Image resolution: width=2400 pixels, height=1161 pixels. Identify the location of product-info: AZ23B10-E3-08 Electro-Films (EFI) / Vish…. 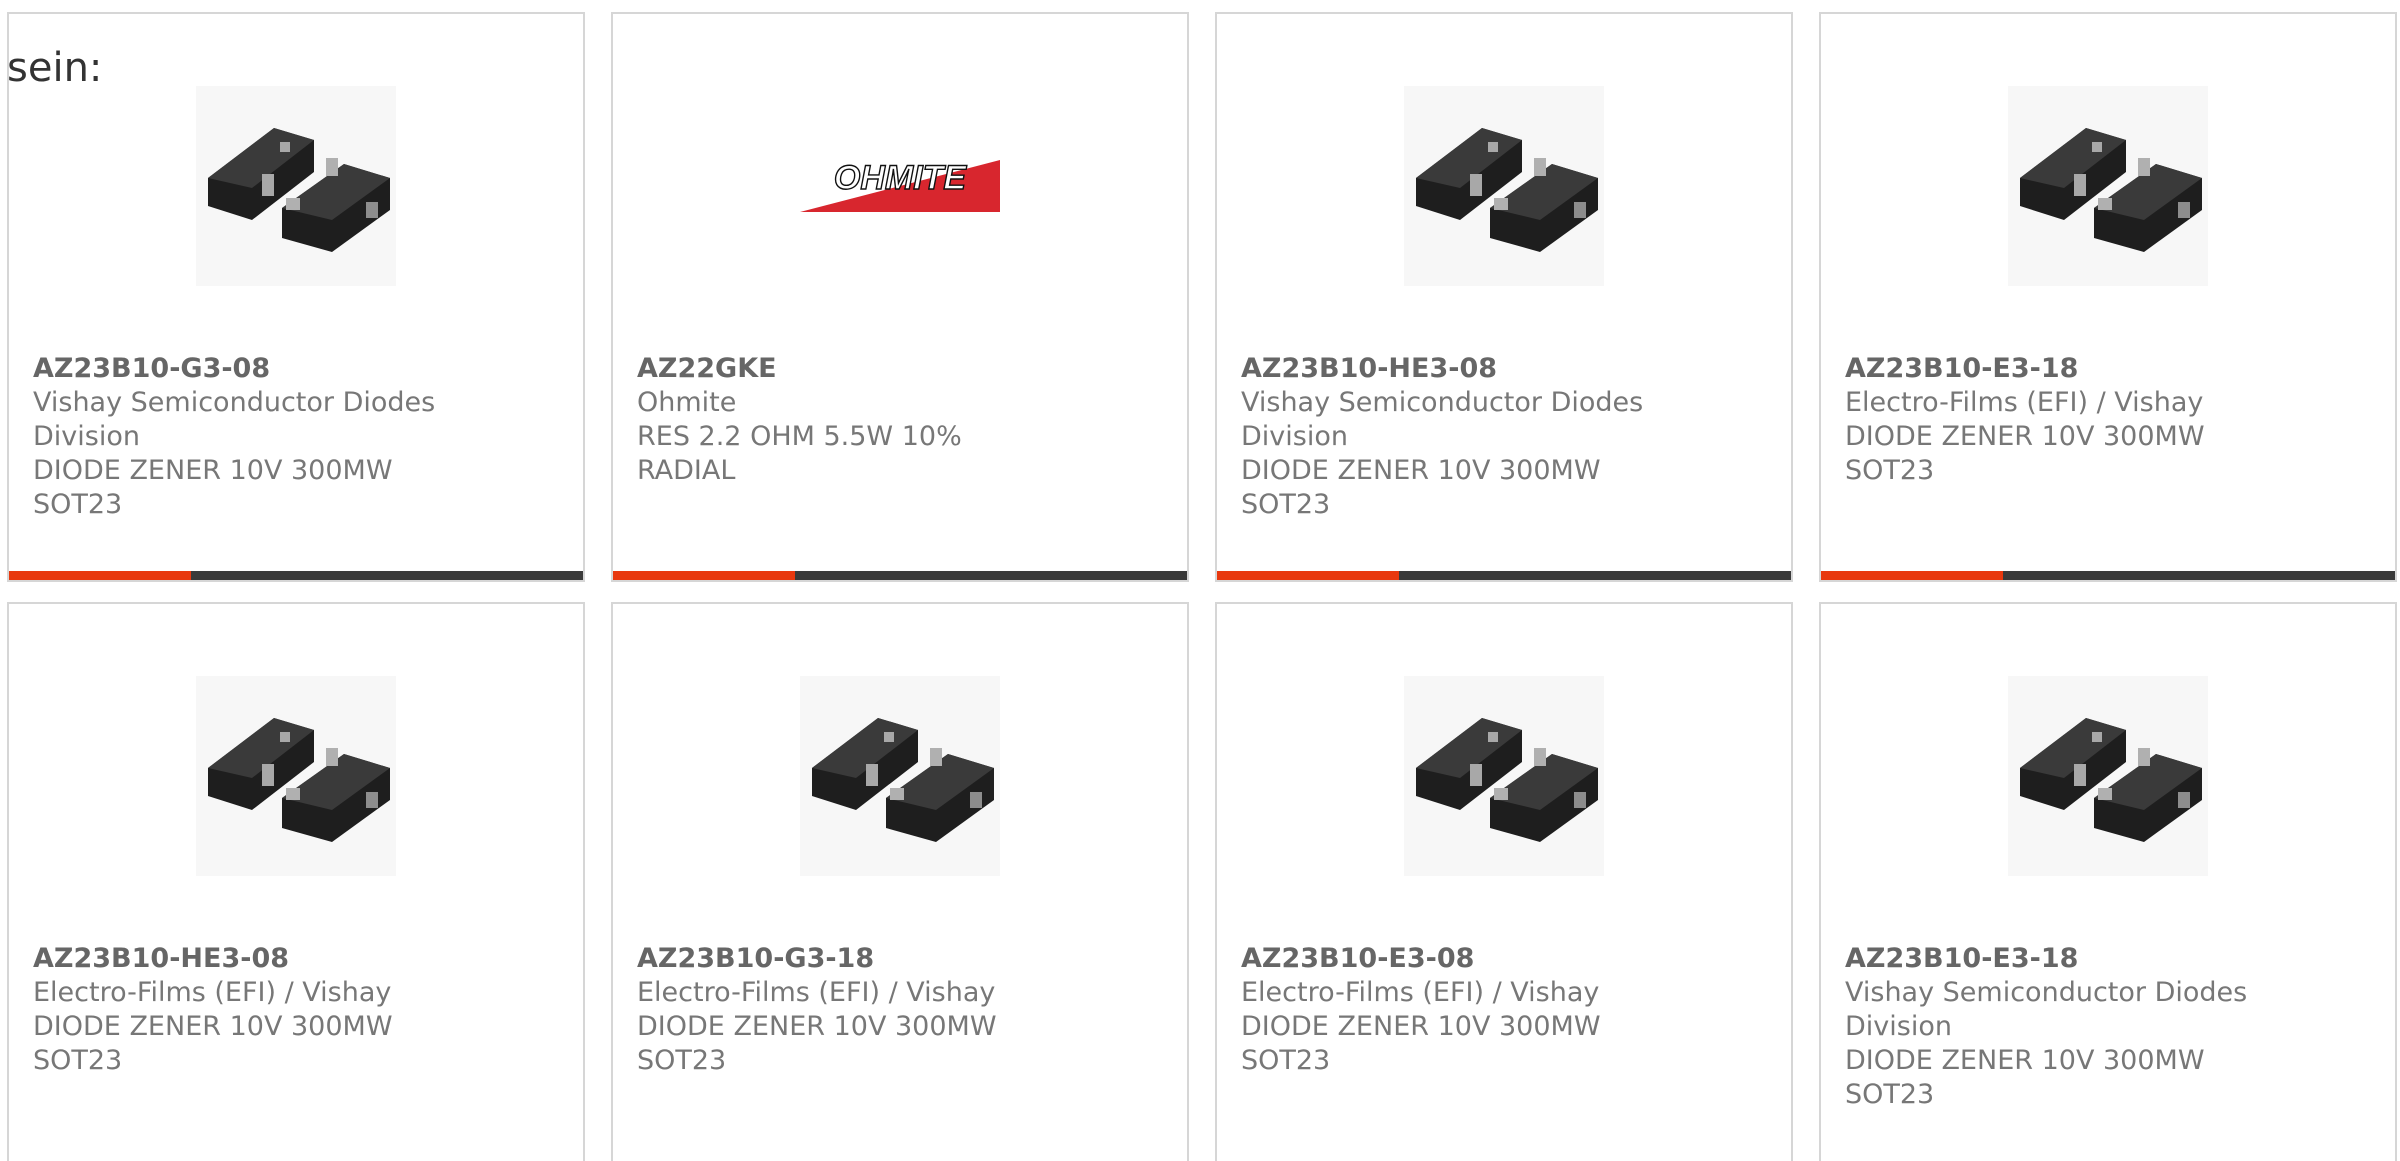
(1504, 1010).